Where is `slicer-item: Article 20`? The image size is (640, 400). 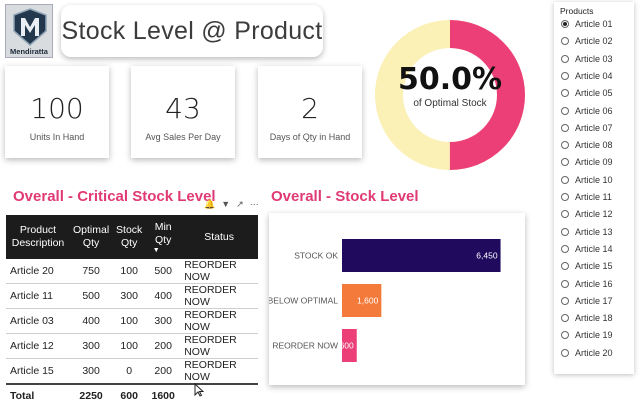
slicer-item: Article 20 is located at coordinates (587, 353).